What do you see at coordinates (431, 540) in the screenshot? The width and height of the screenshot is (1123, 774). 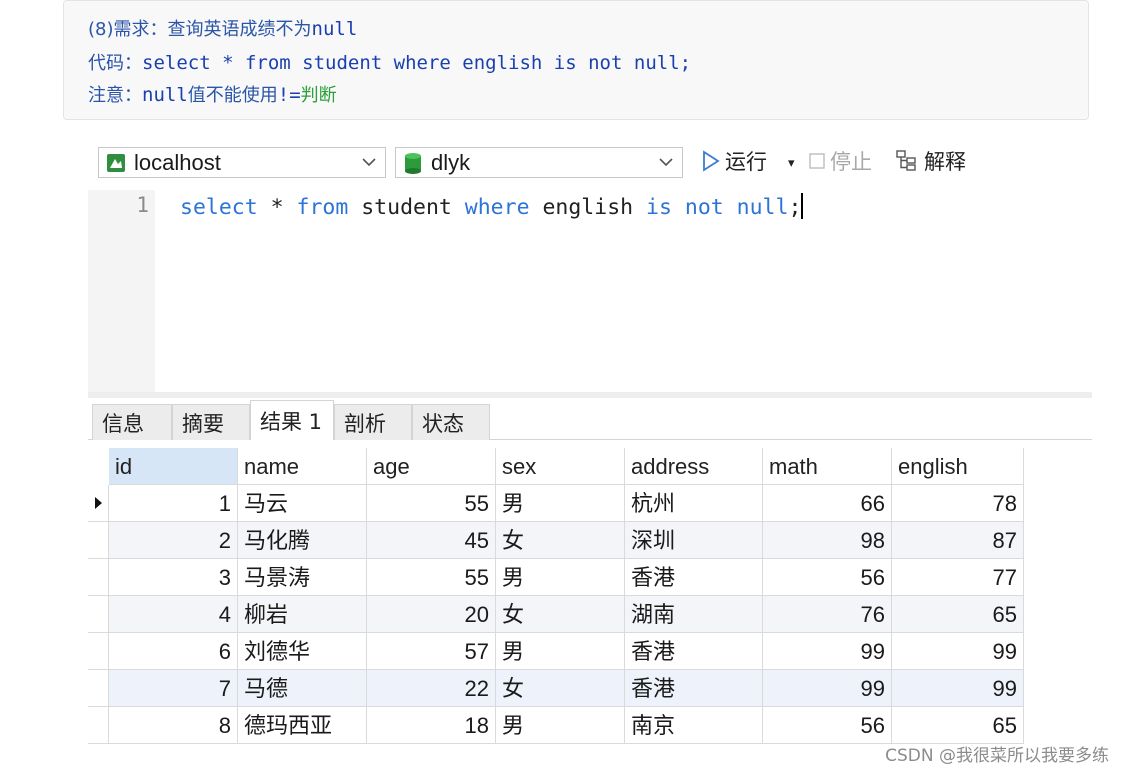 I see `table-cell: 45` at bounding box center [431, 540].